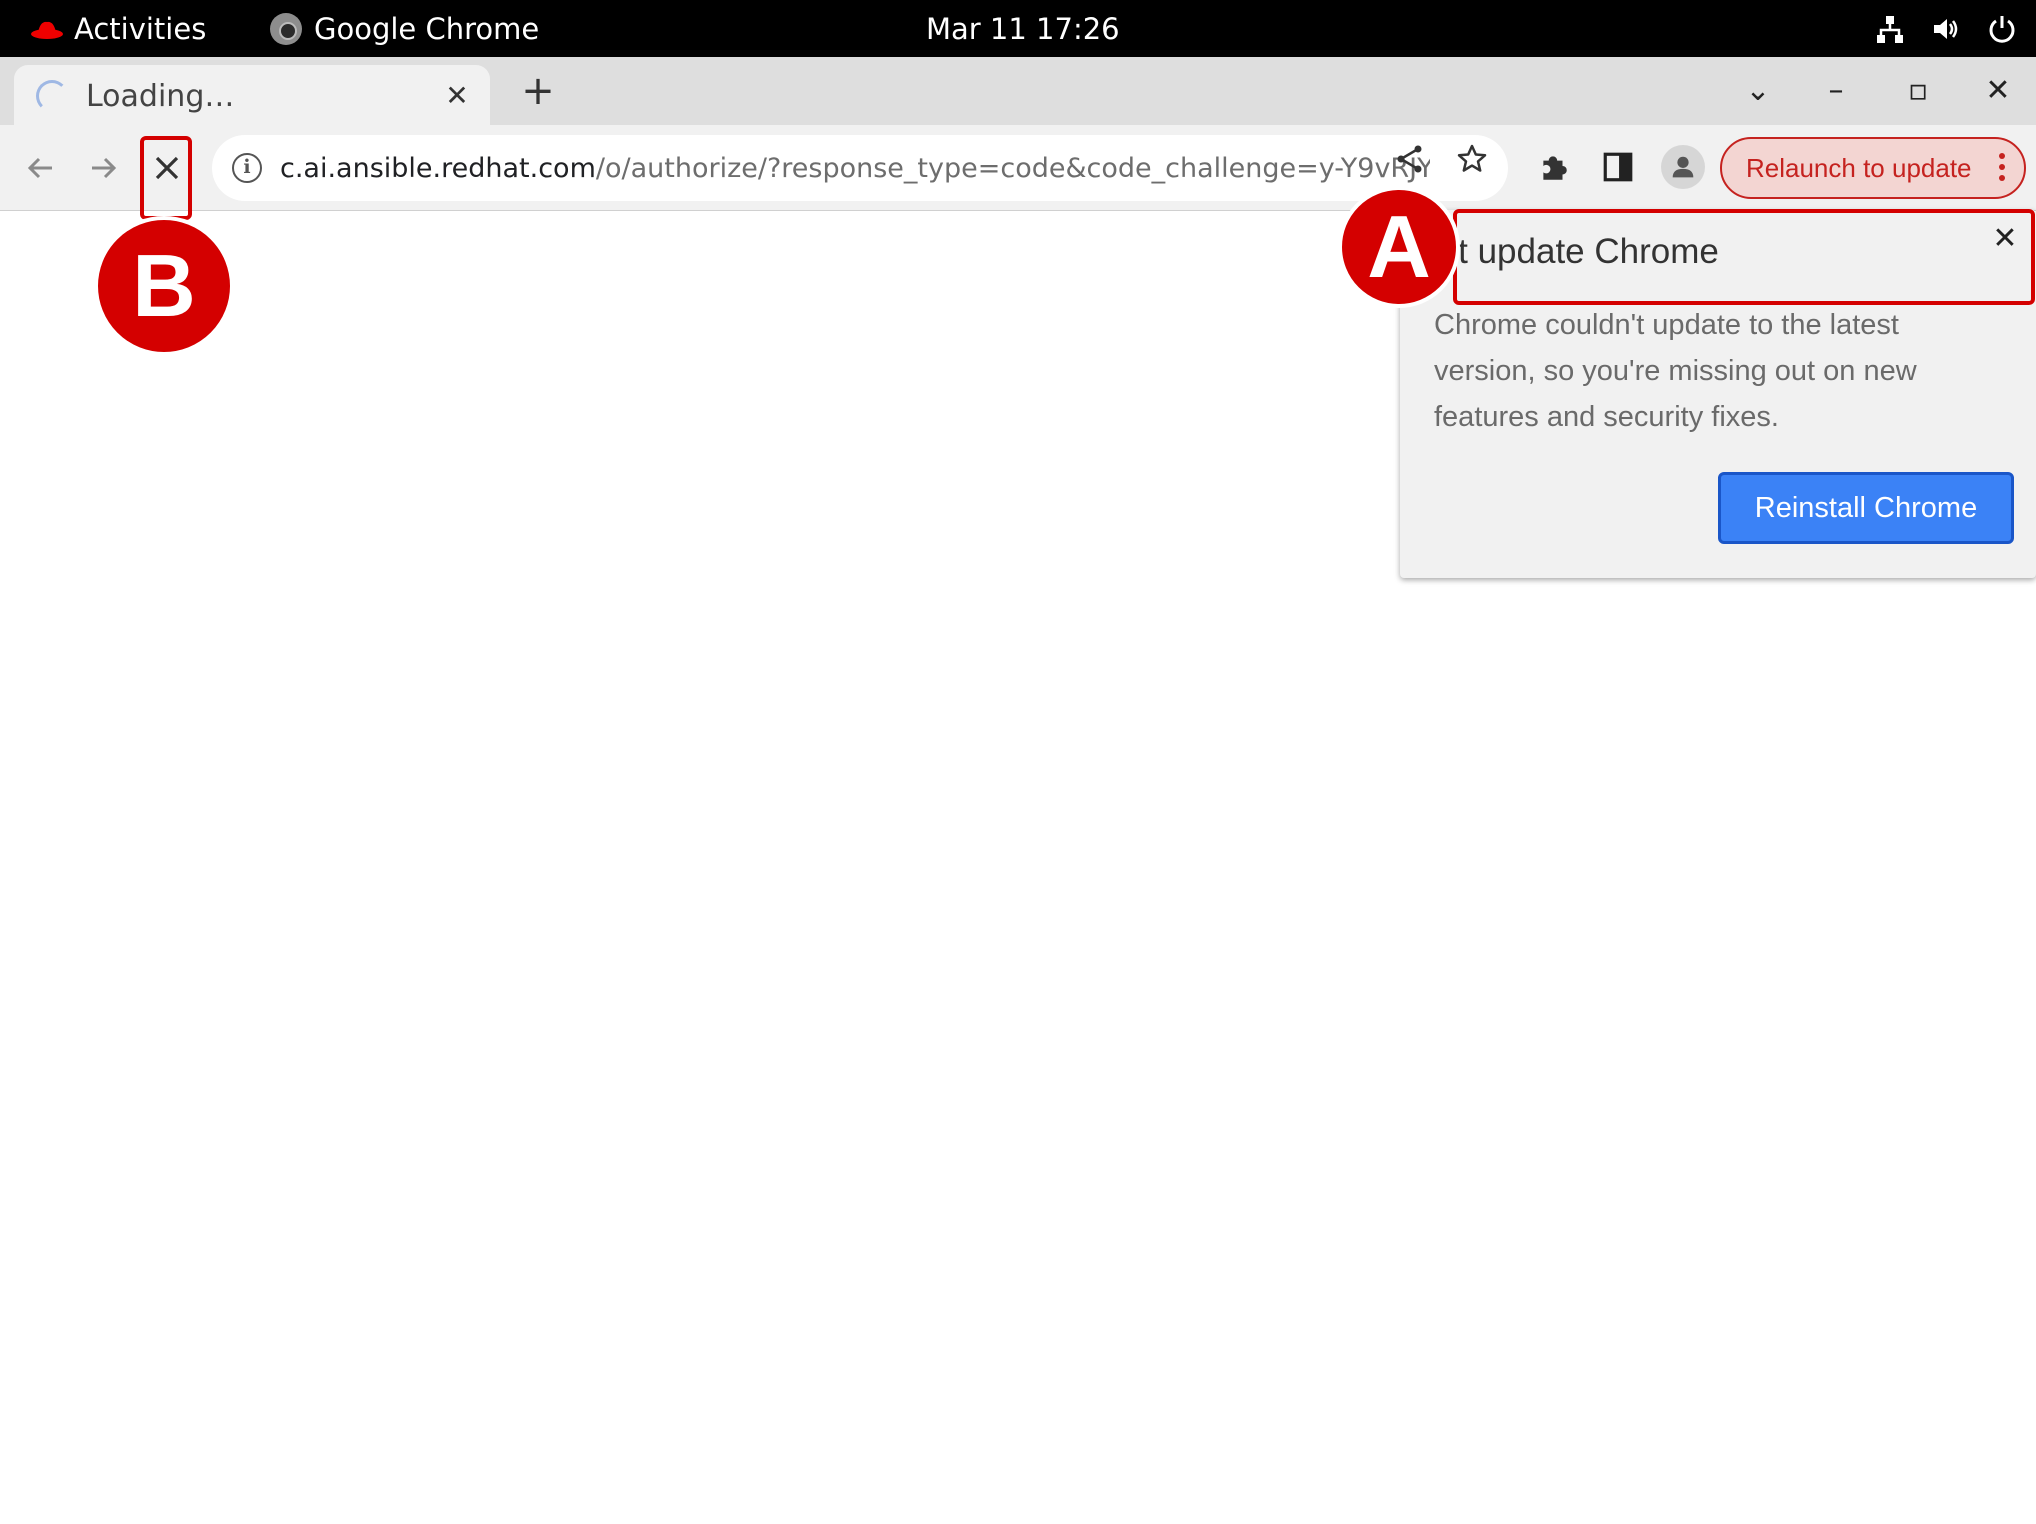  I want to click on system-tray, so click(1946, 28).